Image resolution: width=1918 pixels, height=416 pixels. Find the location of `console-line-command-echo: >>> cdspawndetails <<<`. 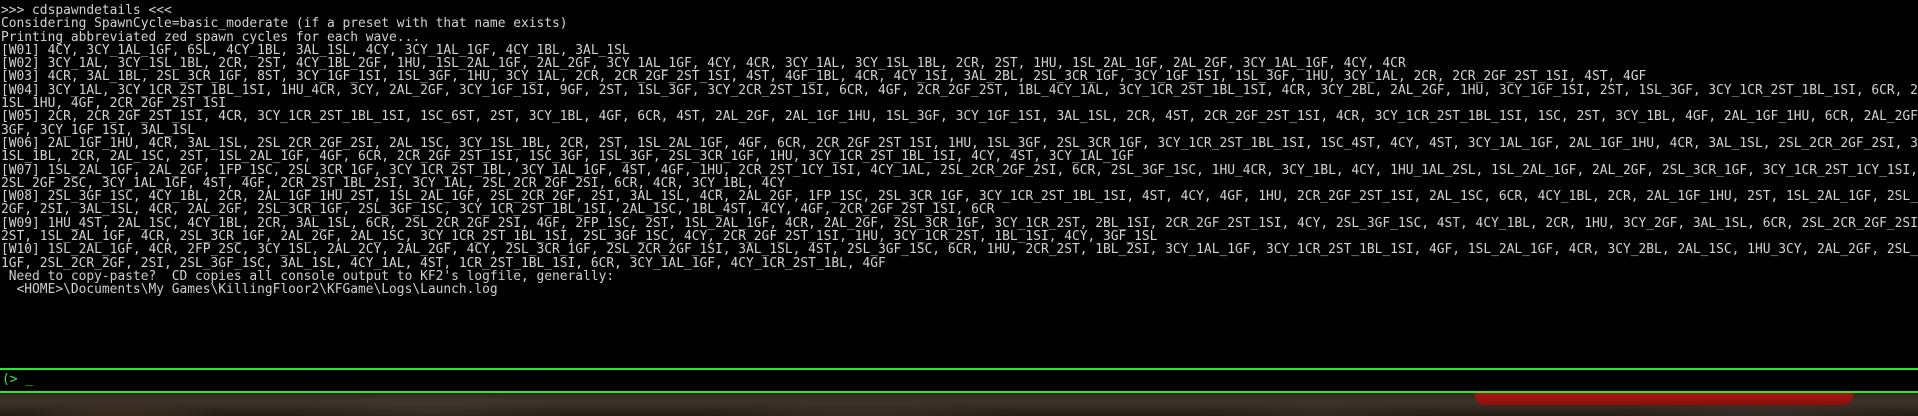

console-line-command-echo: >>> cdspawndetails <<< is located at coordinates (86, 11).